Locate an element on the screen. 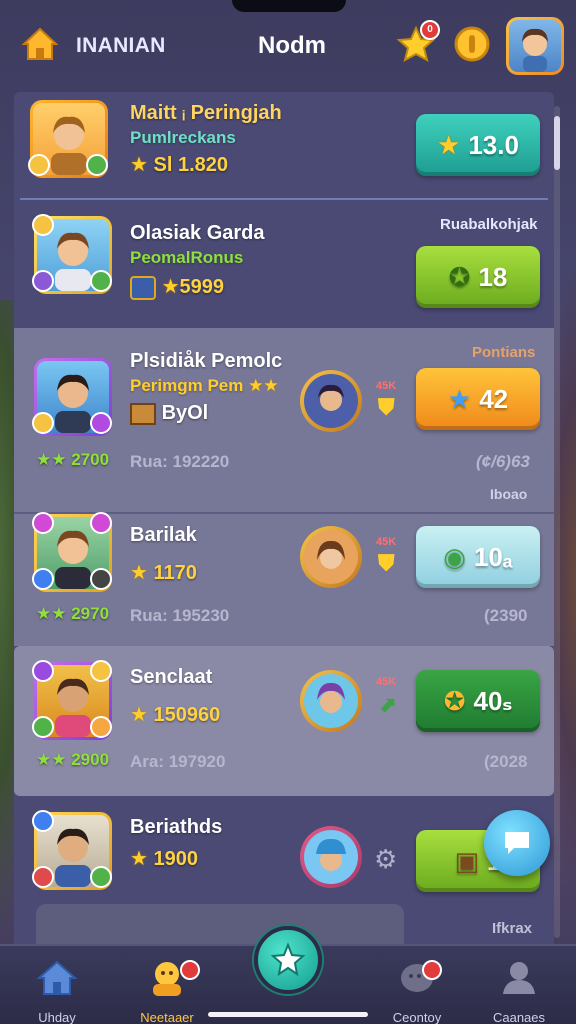 This screenshot has height=1024, width=576. player-name: Barilak is located at coordinates (163, 535).